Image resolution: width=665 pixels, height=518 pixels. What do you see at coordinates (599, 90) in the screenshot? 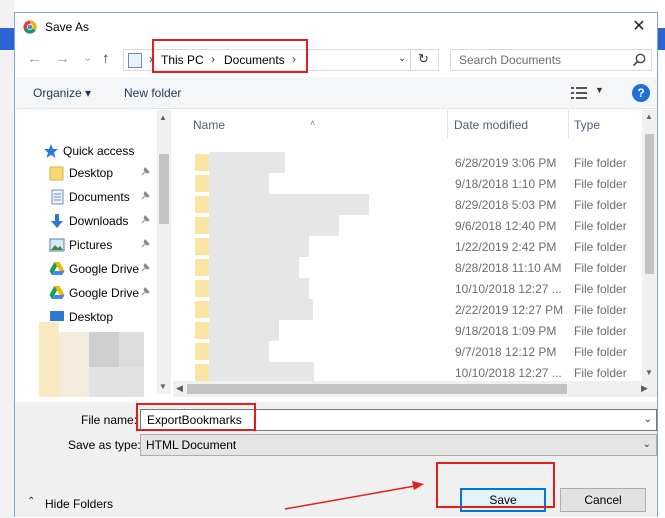
I see `view-dropdown-icon: ▼` at bounding box center [599, 90].